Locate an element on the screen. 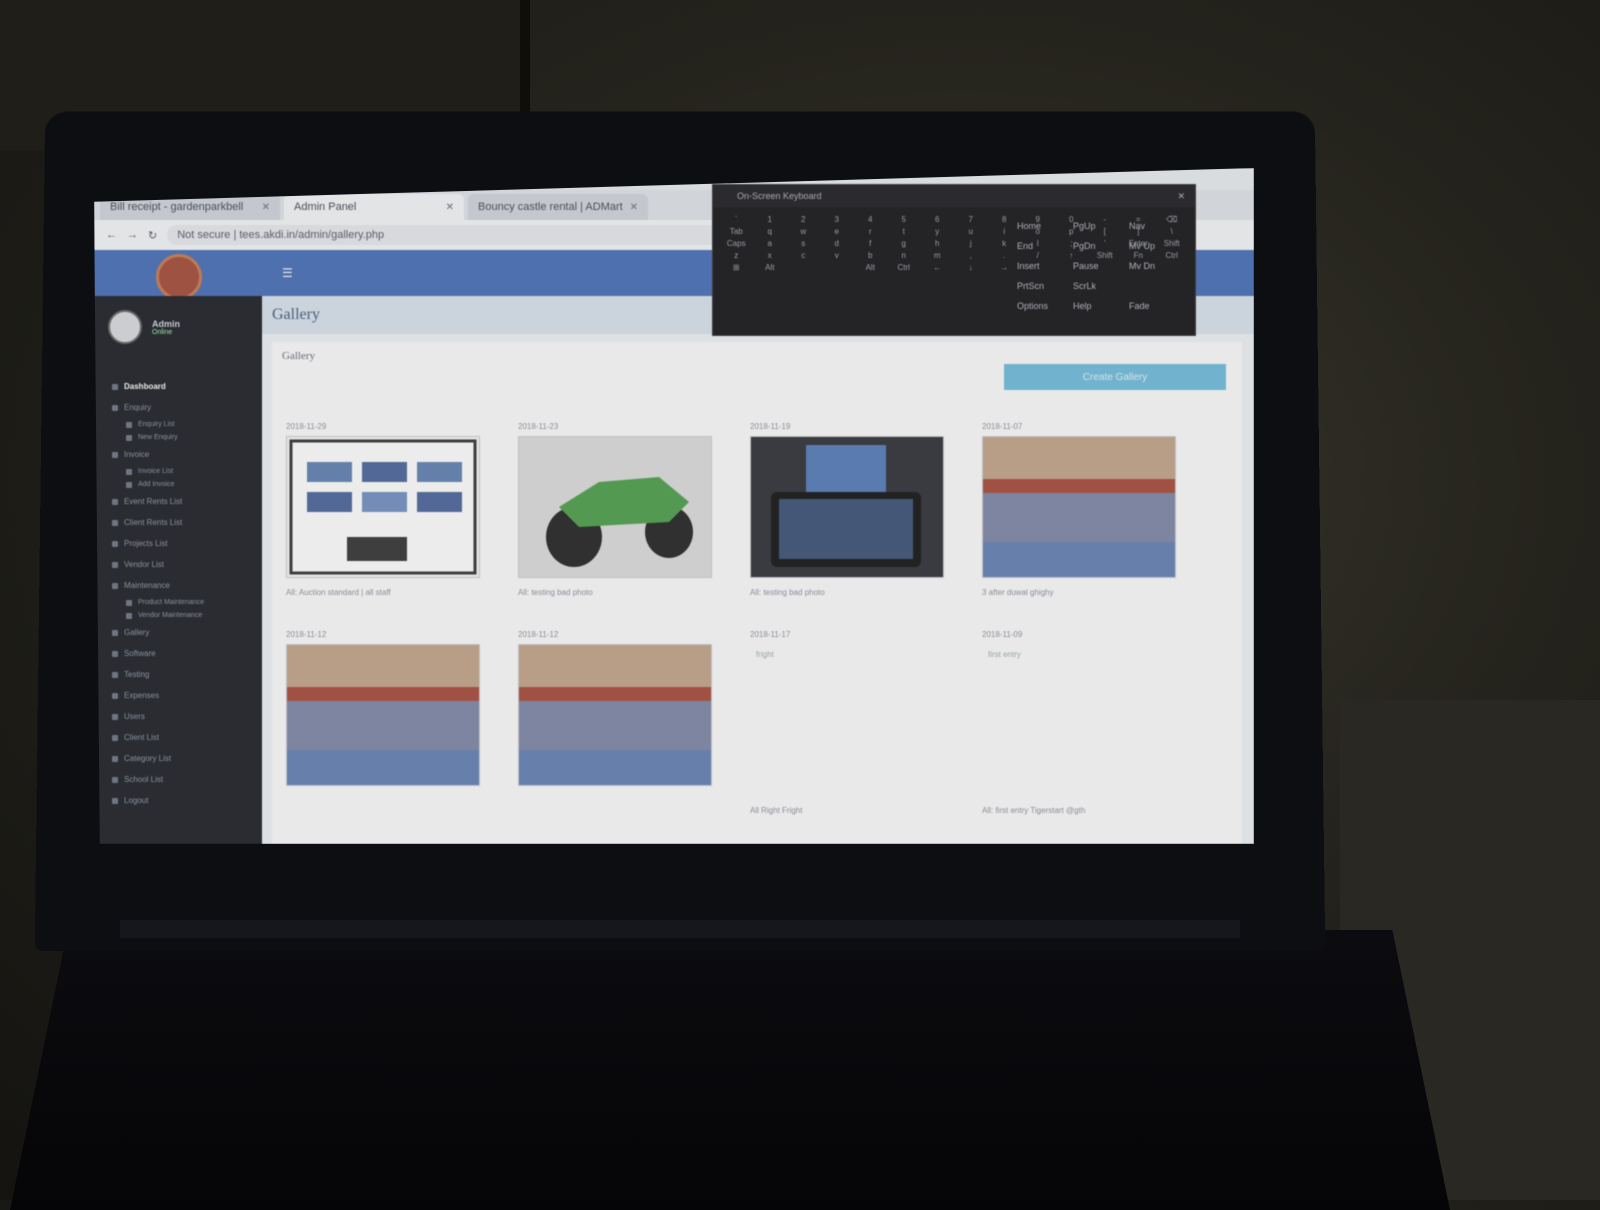  create-gallery-button: Create Gallery is located at coordinates (1115, 377).